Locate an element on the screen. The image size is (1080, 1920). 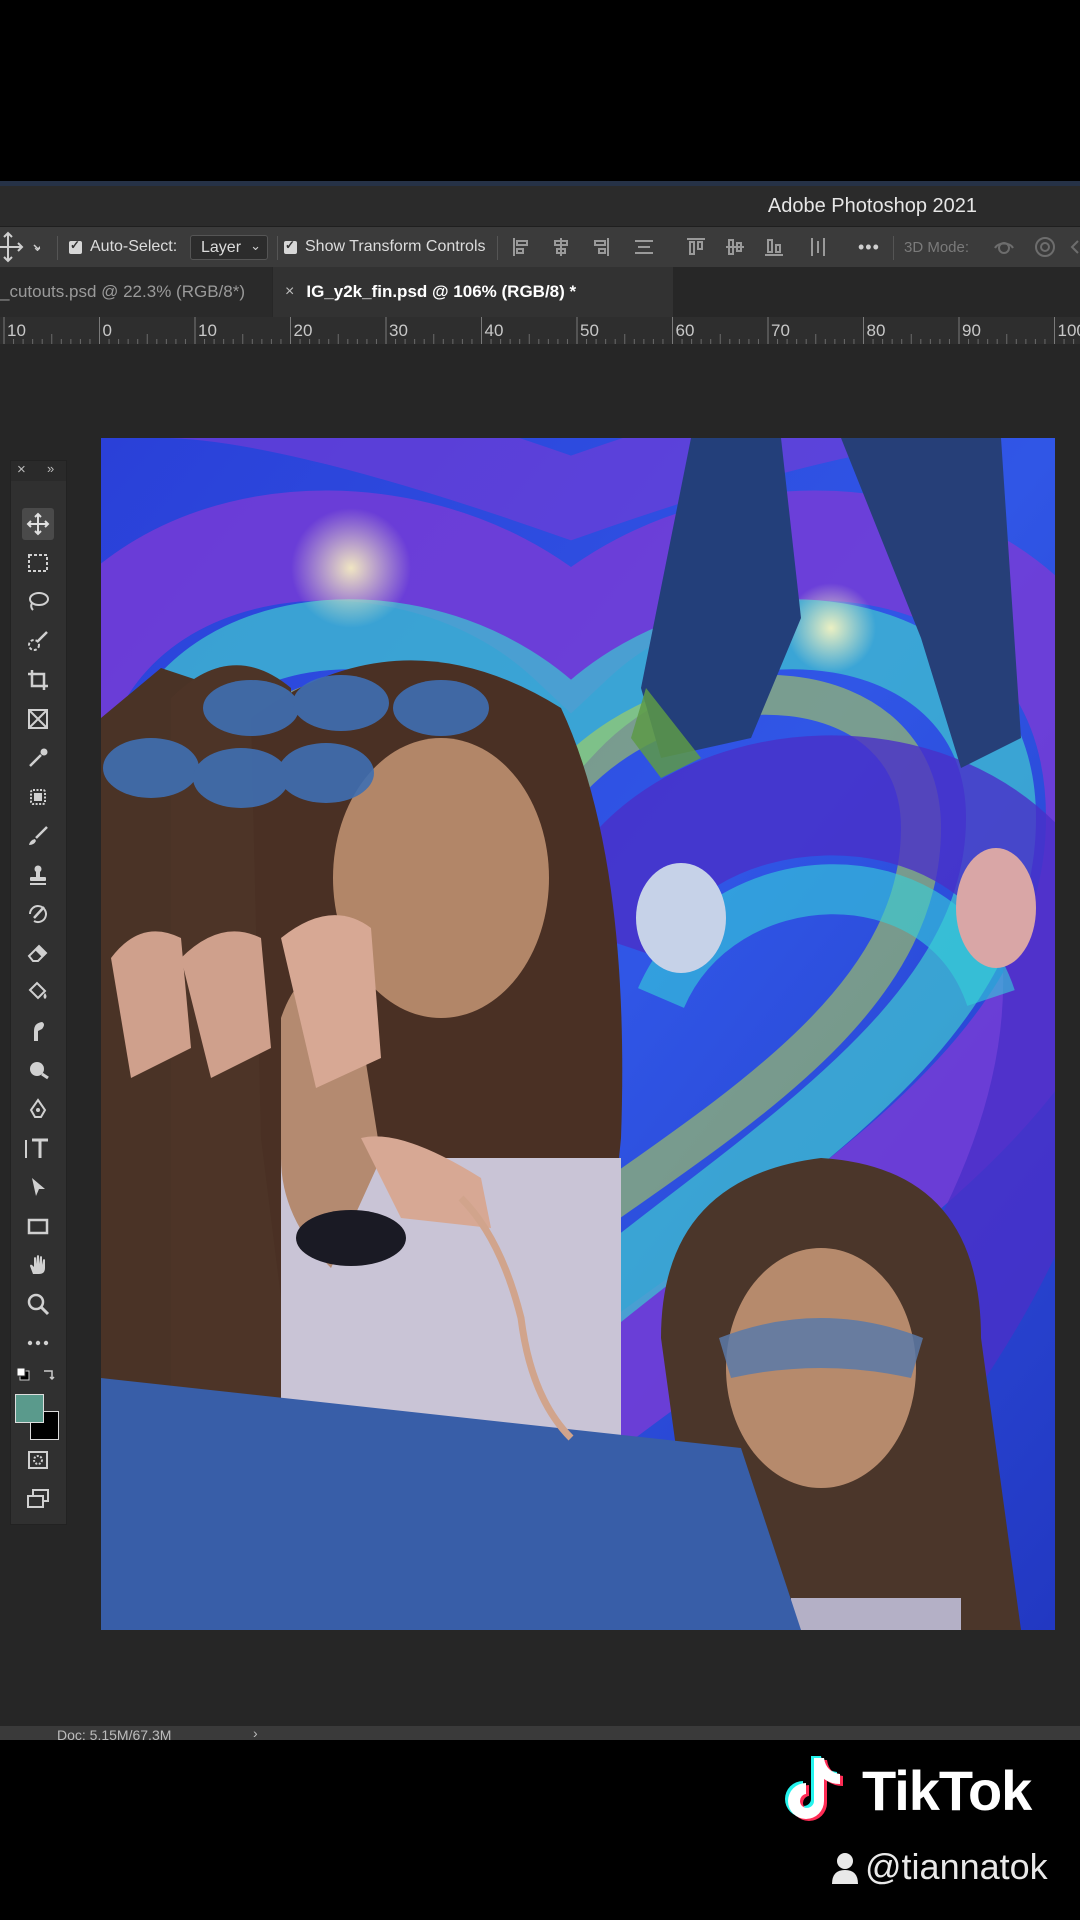
crop-icon is located at coordinates (38, 680).